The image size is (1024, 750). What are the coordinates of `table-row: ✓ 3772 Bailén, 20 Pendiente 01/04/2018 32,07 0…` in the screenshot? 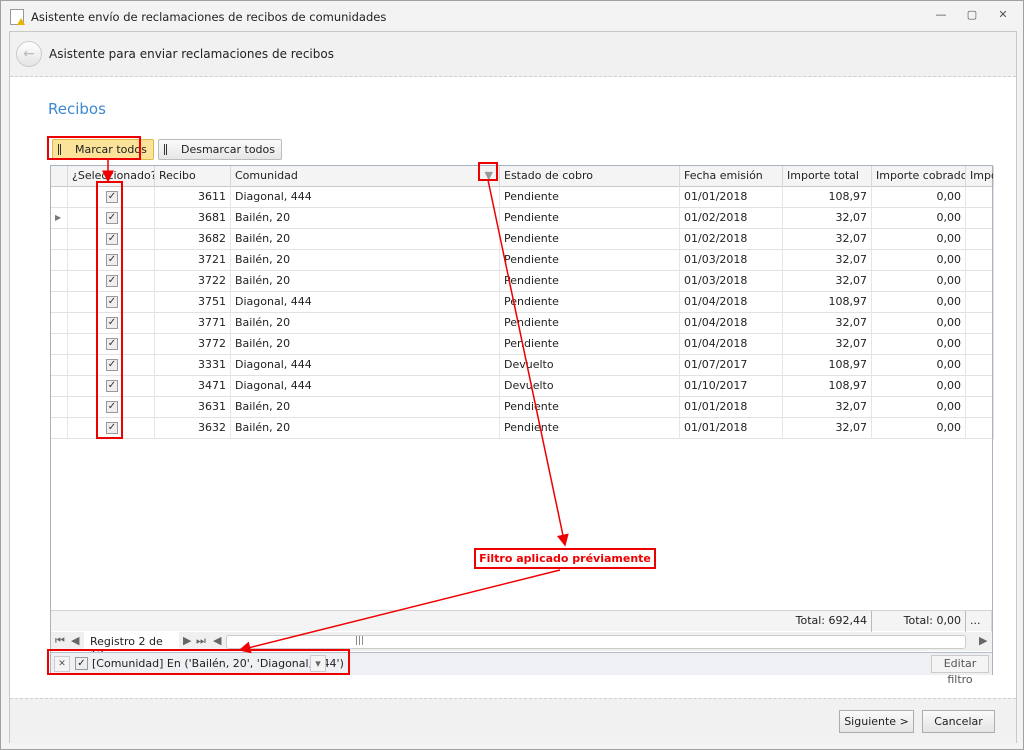 It's located at (522, 344).